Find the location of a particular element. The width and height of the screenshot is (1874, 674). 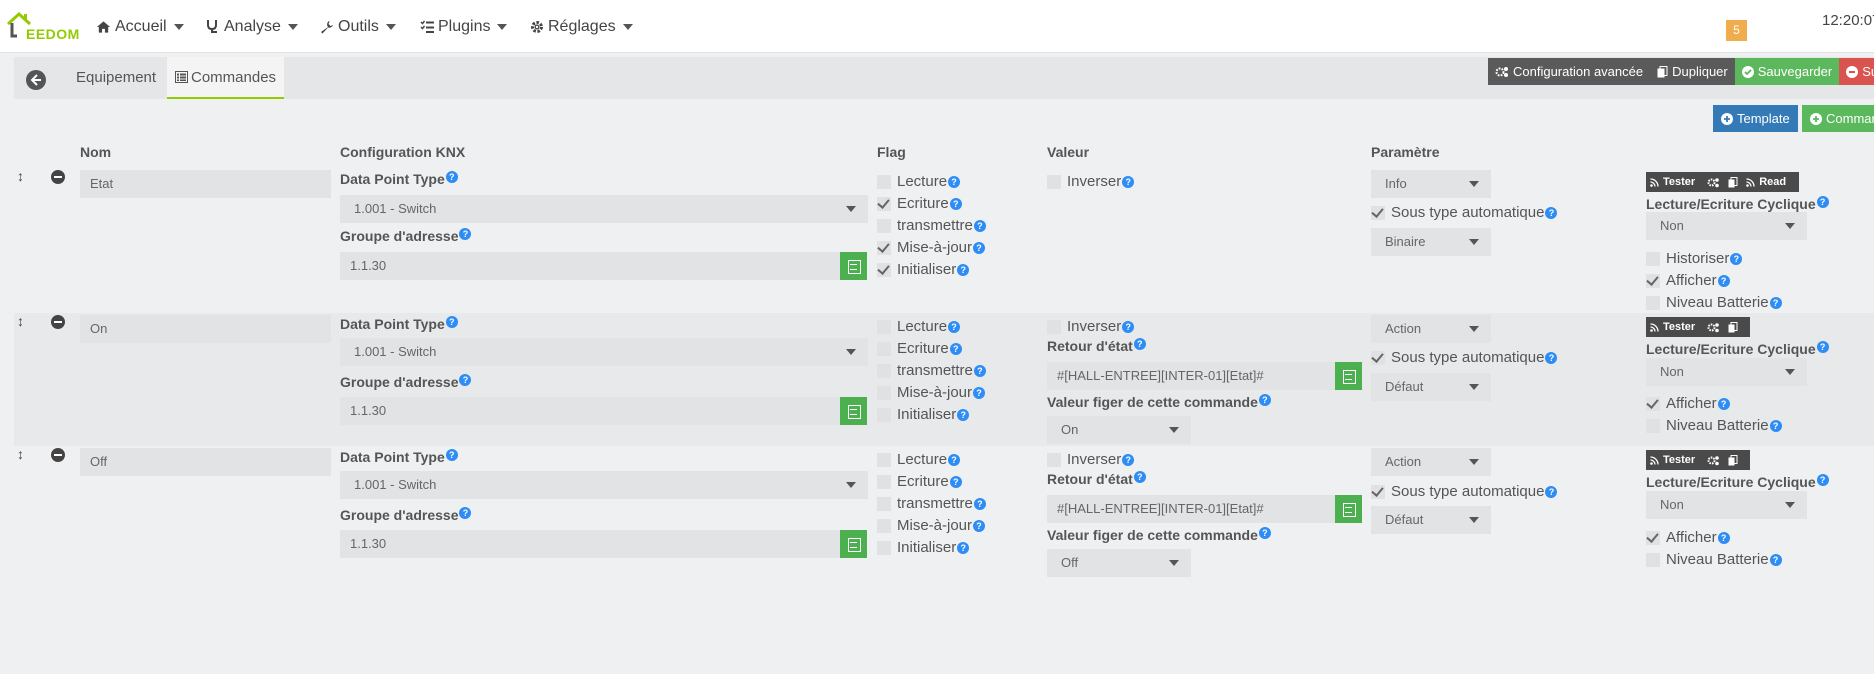

read-button: Read is located at coordinates (1768, 182).